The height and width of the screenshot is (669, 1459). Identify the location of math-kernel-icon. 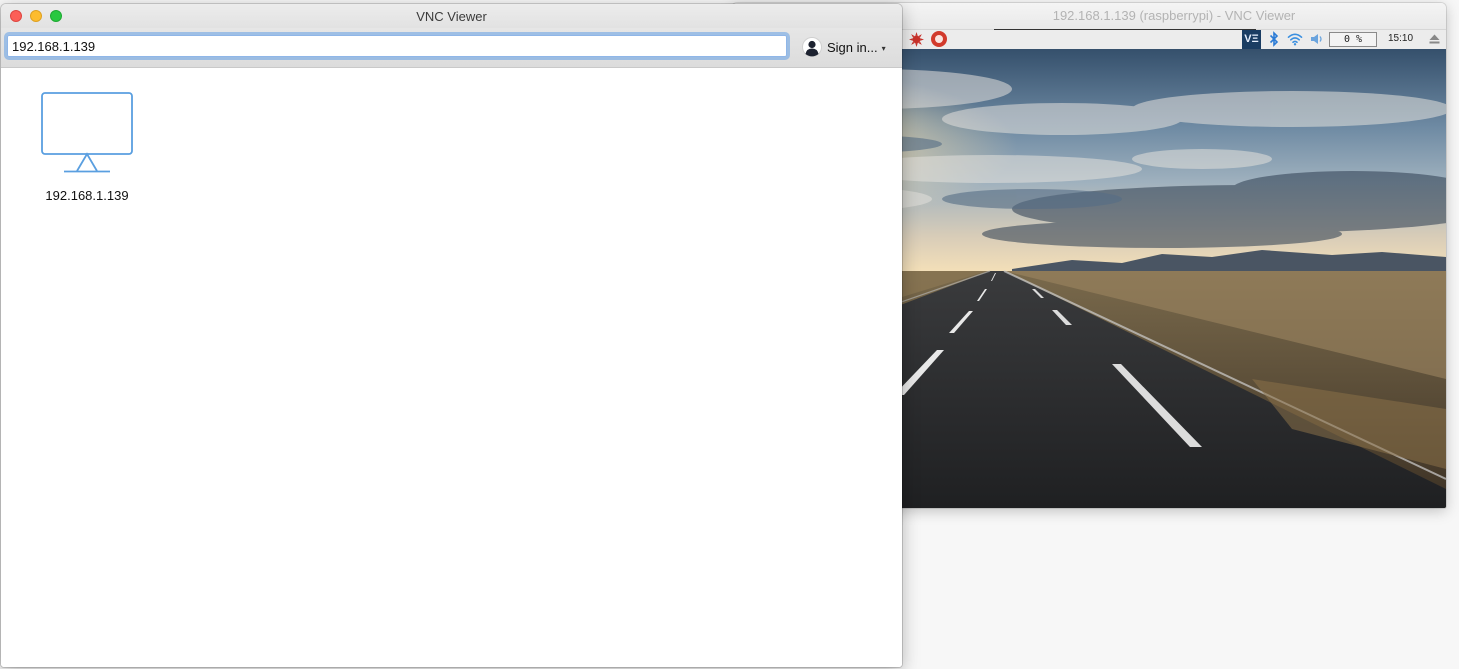
(916, 39).